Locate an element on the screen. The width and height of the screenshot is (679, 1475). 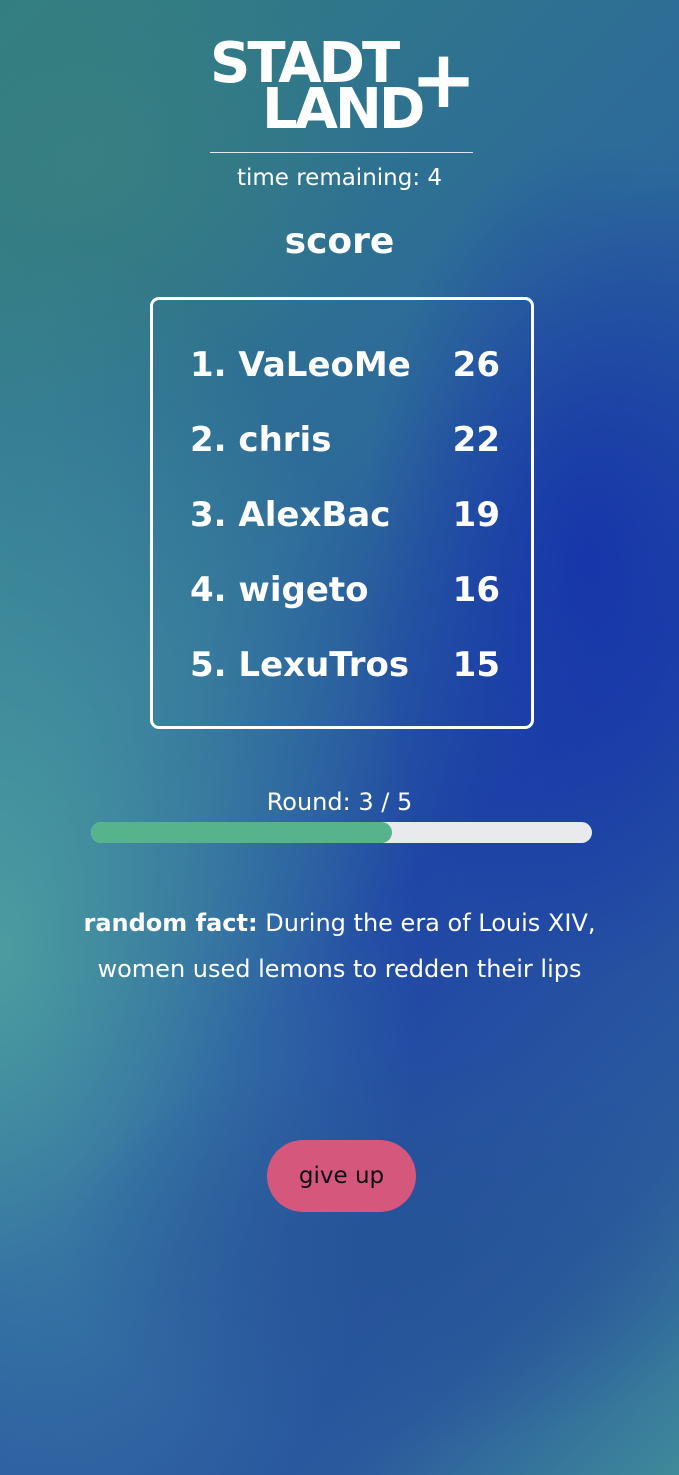
player-points: 19 is located at coordinates (476, 515).